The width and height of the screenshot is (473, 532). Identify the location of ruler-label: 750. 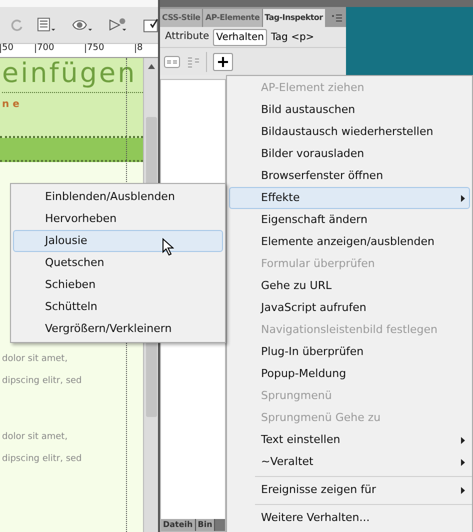
(110, 48).